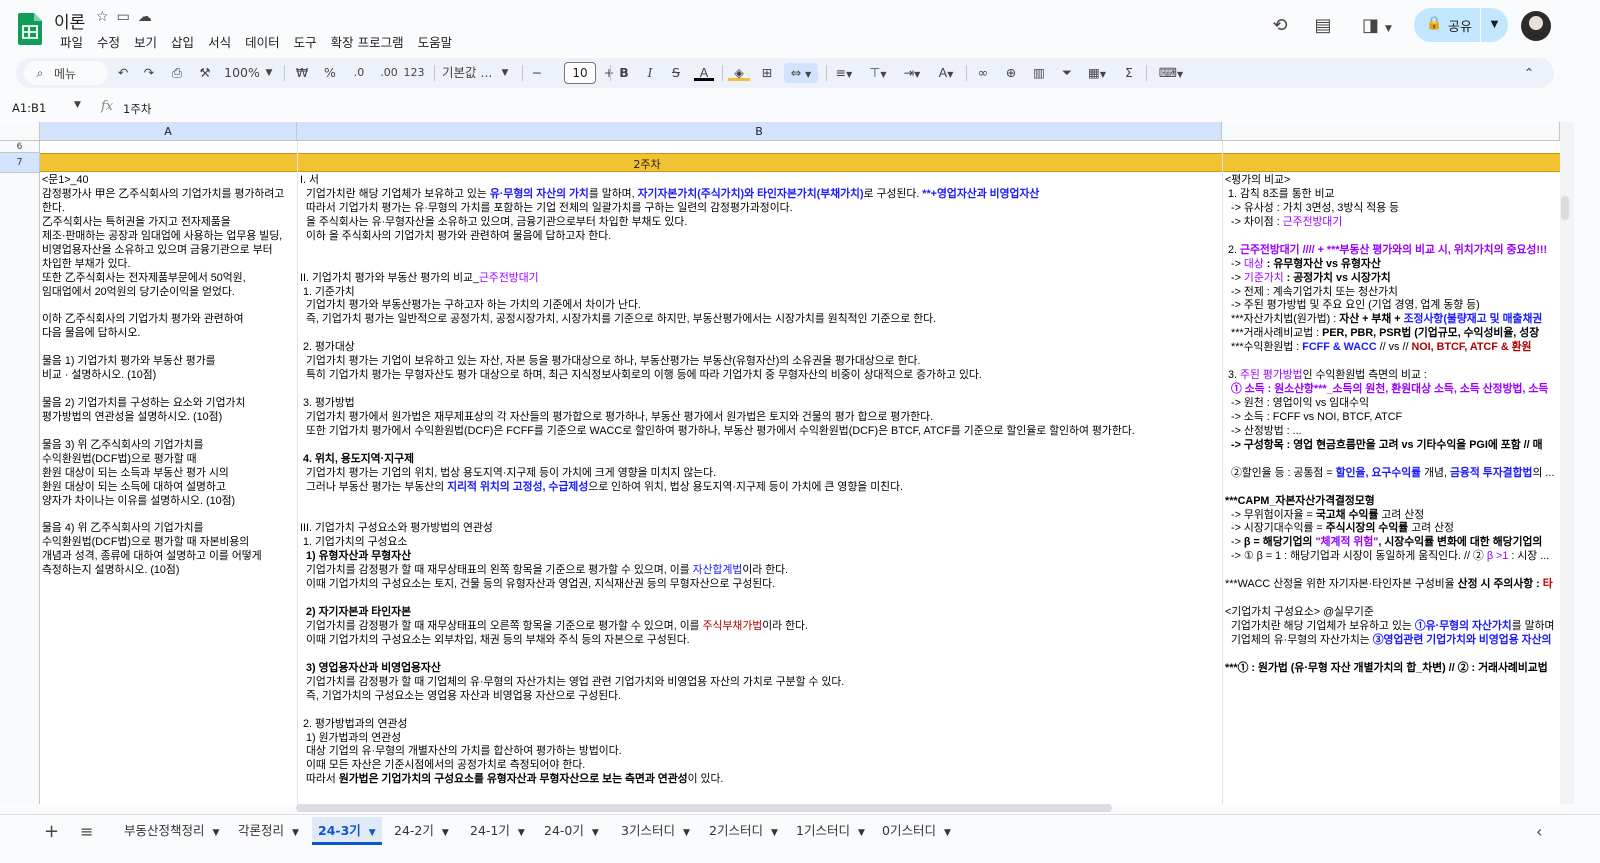 This screenshot has width=1600, height=863. What do you see at coordinates (145, 17) in the screenshot?
I see `cloud-saved-icon: ☁` at bounding box center [145, 17].